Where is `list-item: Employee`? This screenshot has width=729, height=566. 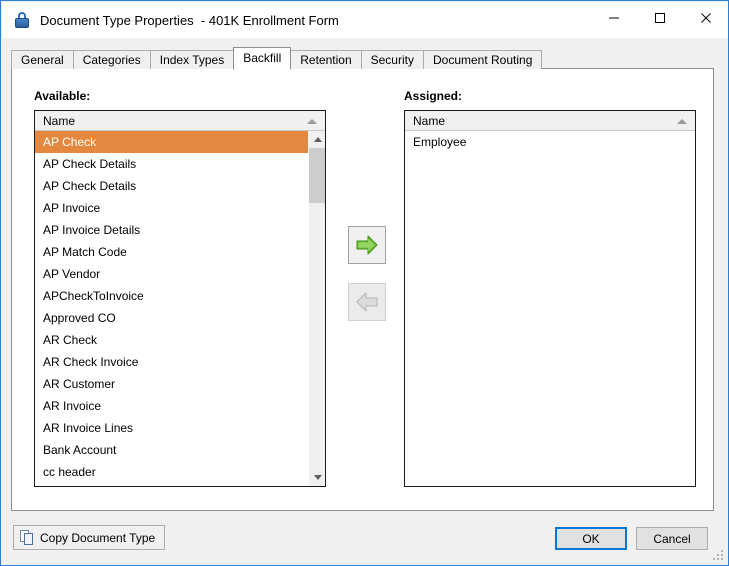
list-item: Employee is located at coordinates (550, 142).